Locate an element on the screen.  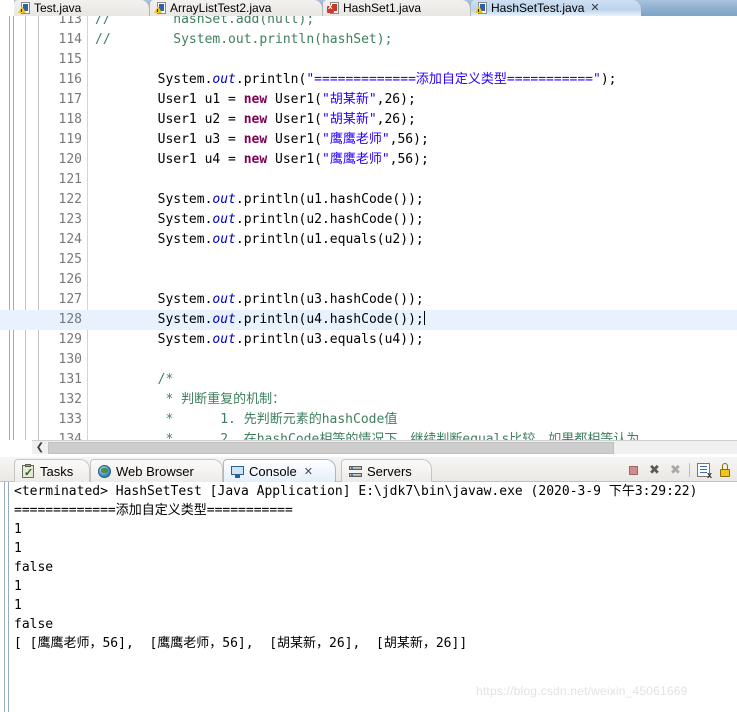
view-tab-close-icon: ✕ is located at coordinates (308, 471).